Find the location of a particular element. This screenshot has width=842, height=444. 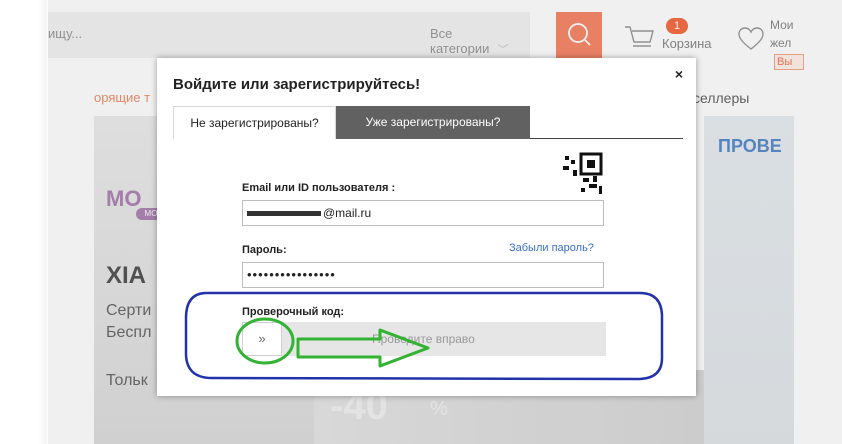

password-value: •••••••••••••••• is located at coordinates (291, 274).